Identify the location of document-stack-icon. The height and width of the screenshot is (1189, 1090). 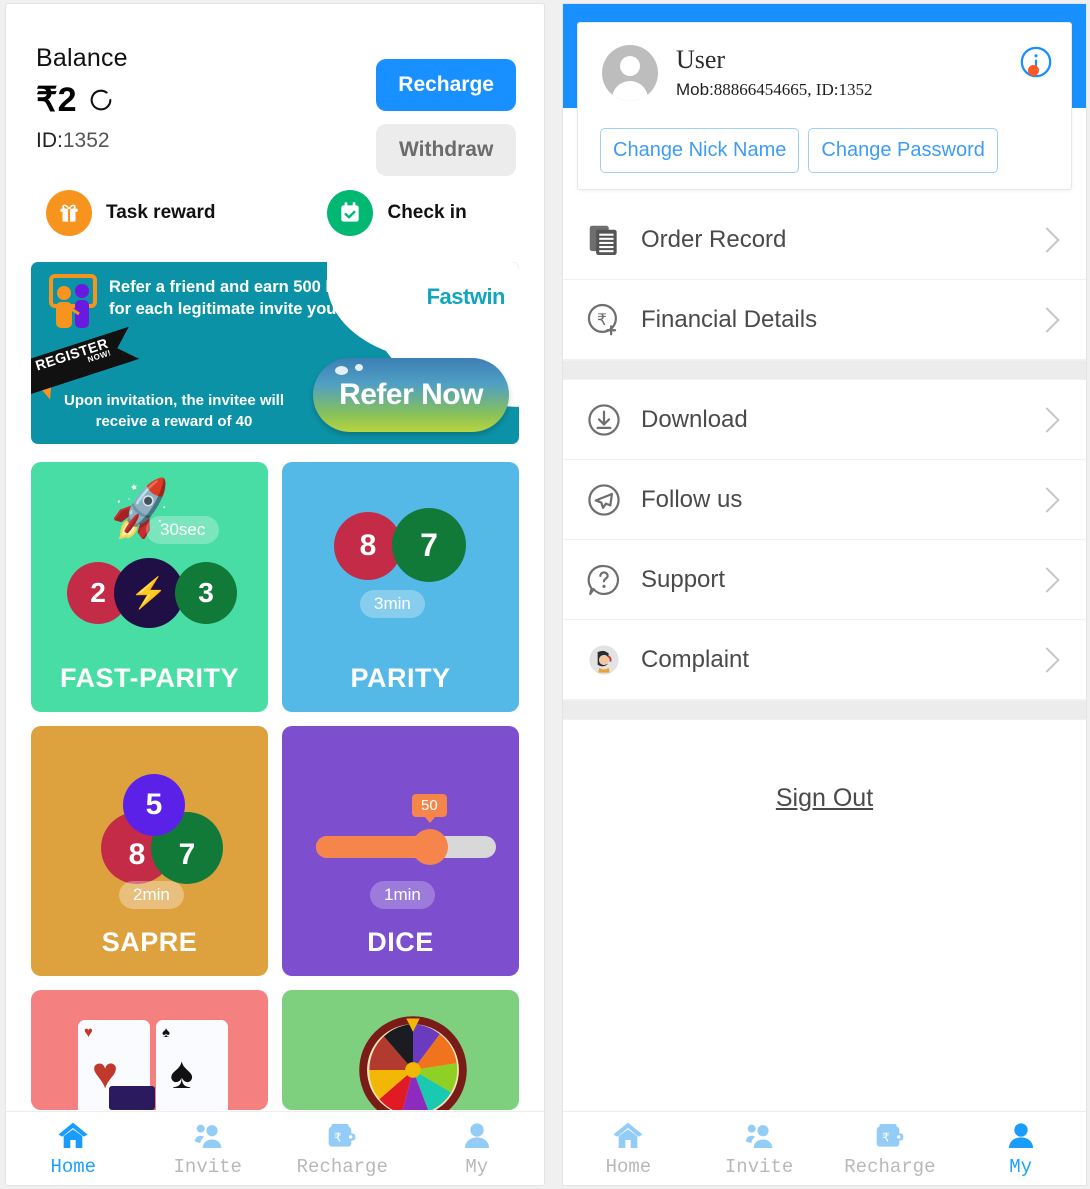
(604, 240).